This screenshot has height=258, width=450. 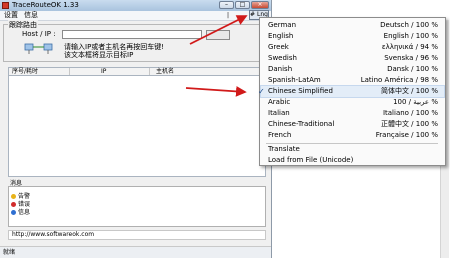 What do you see at coordinates (216, 91) in the screenshot?
I see `annotation-arrow-chinese-item` at bounding box center [216, 91].